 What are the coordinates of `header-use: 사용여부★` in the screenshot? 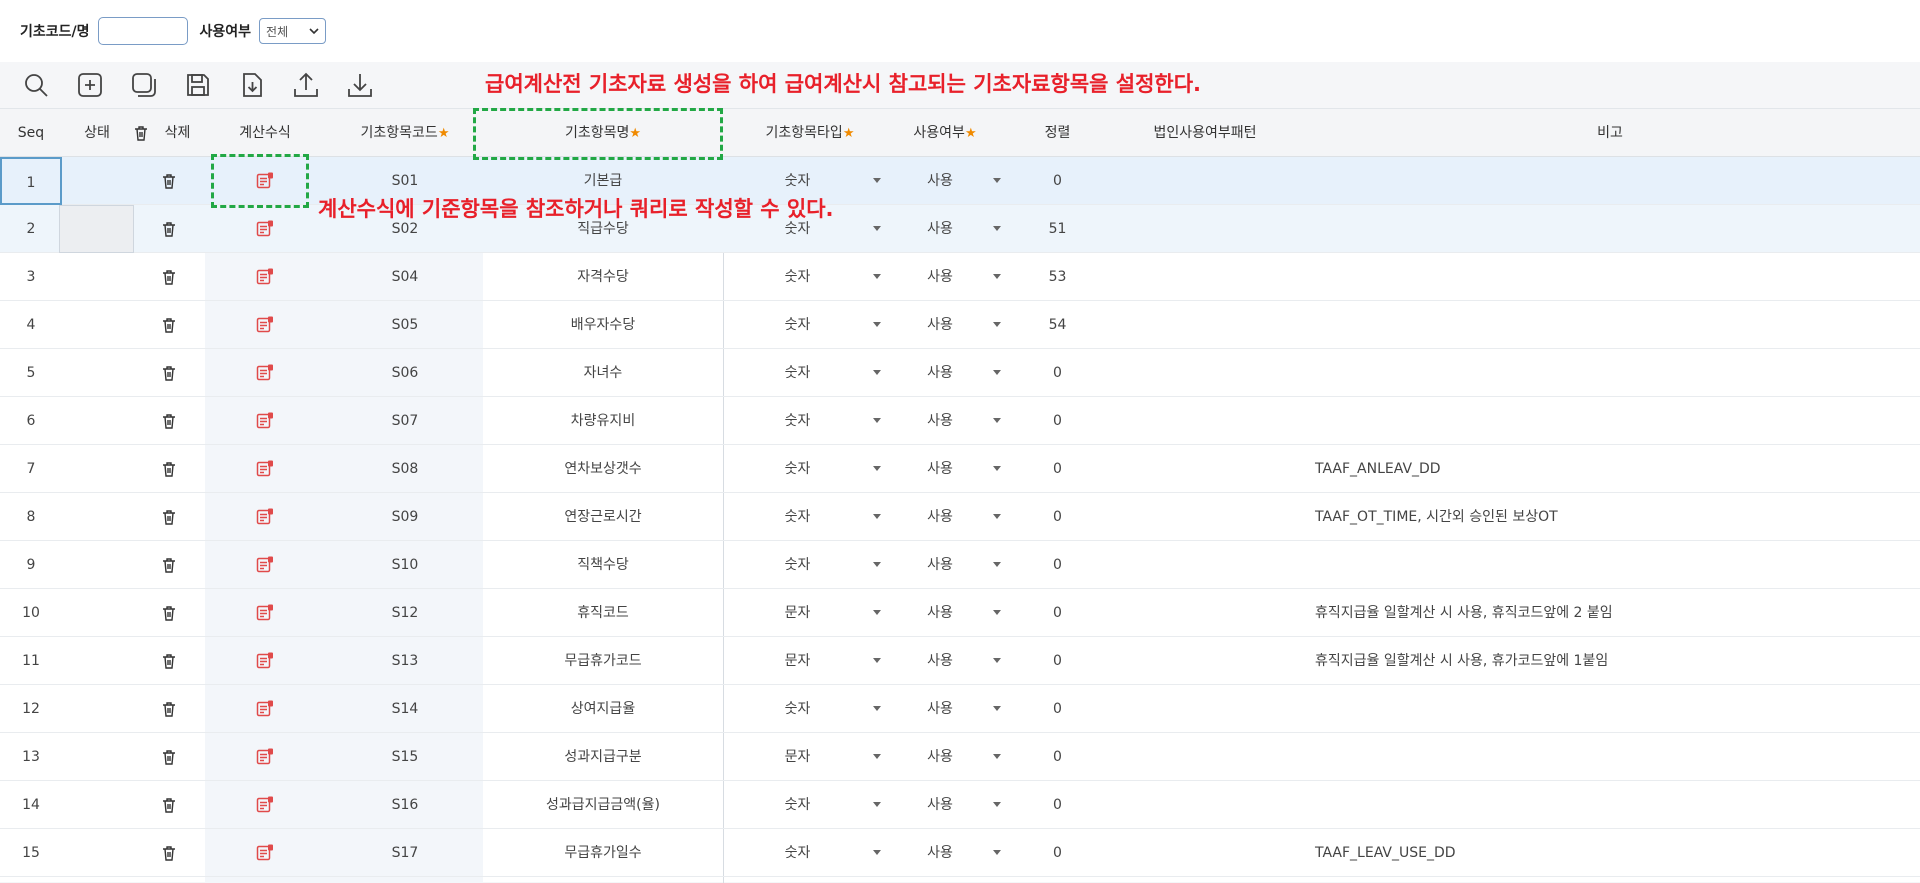 It's located at (945, 133).